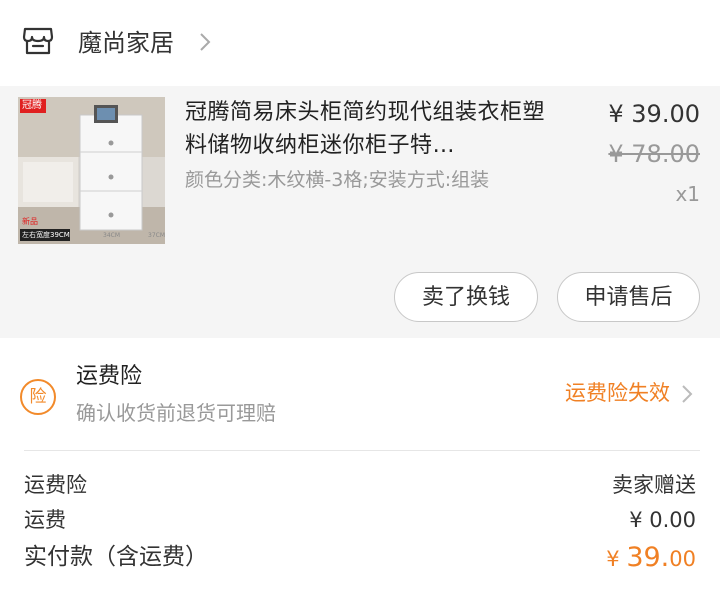  What do you see at coordinates (648, 557) in the screenshot?
I see `total-integer: 39.` at bounding box center [648, 557].